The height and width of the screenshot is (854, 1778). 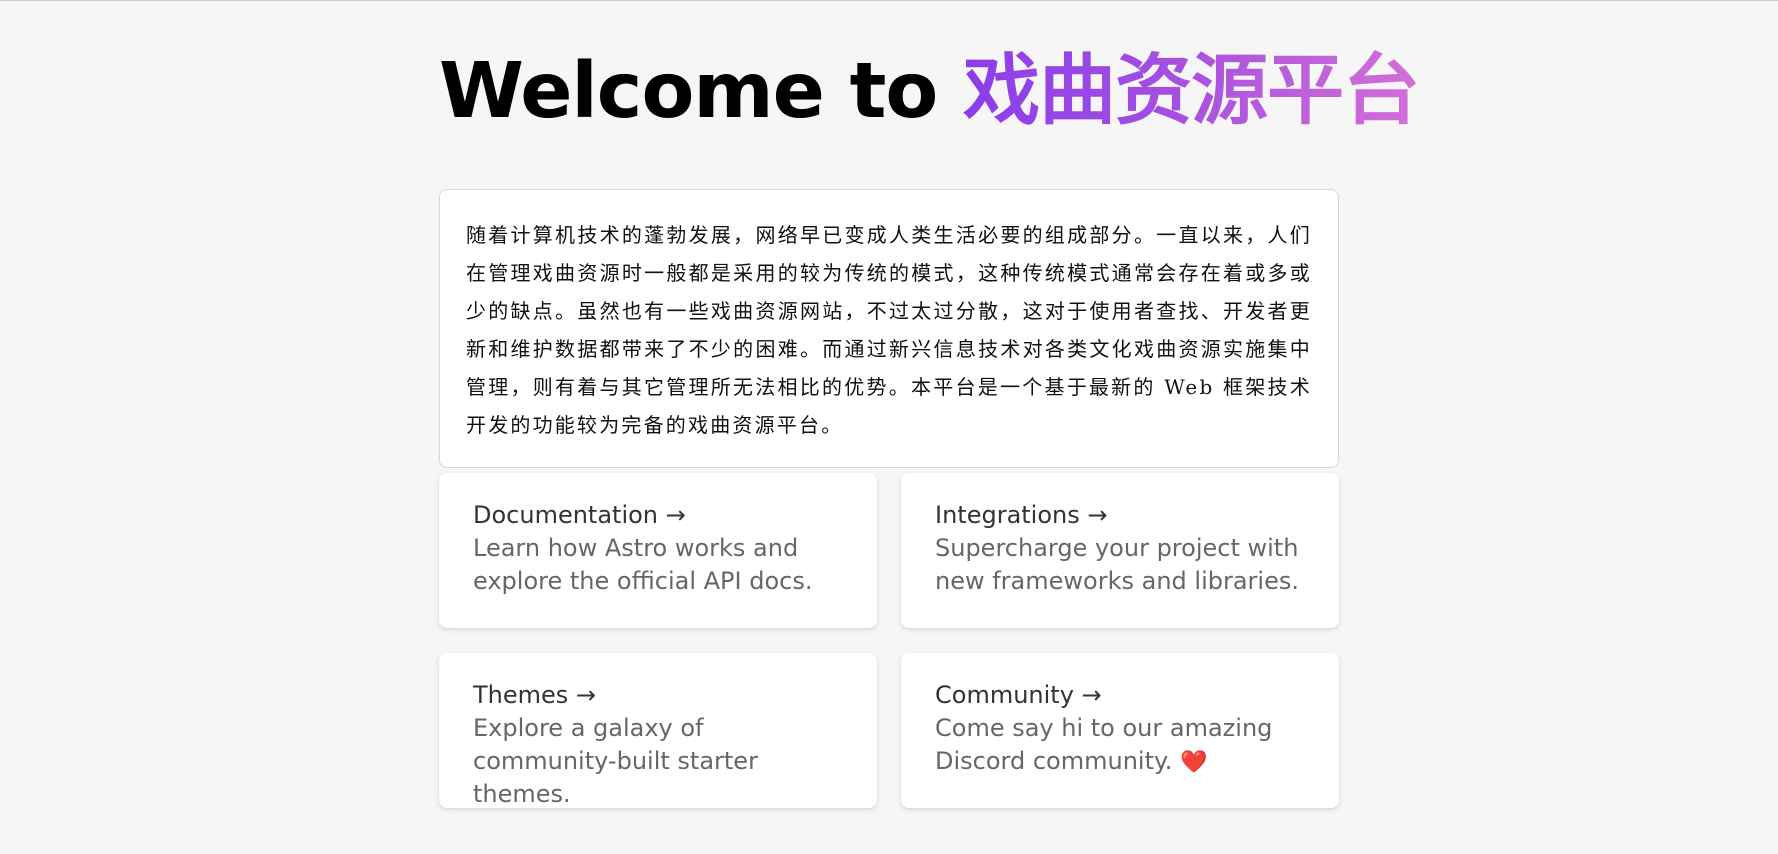 What do you see at coordinates (1021, 515) in the screenshot?
I see `card-title: Integrations →` at bounding box center [1021, 515].